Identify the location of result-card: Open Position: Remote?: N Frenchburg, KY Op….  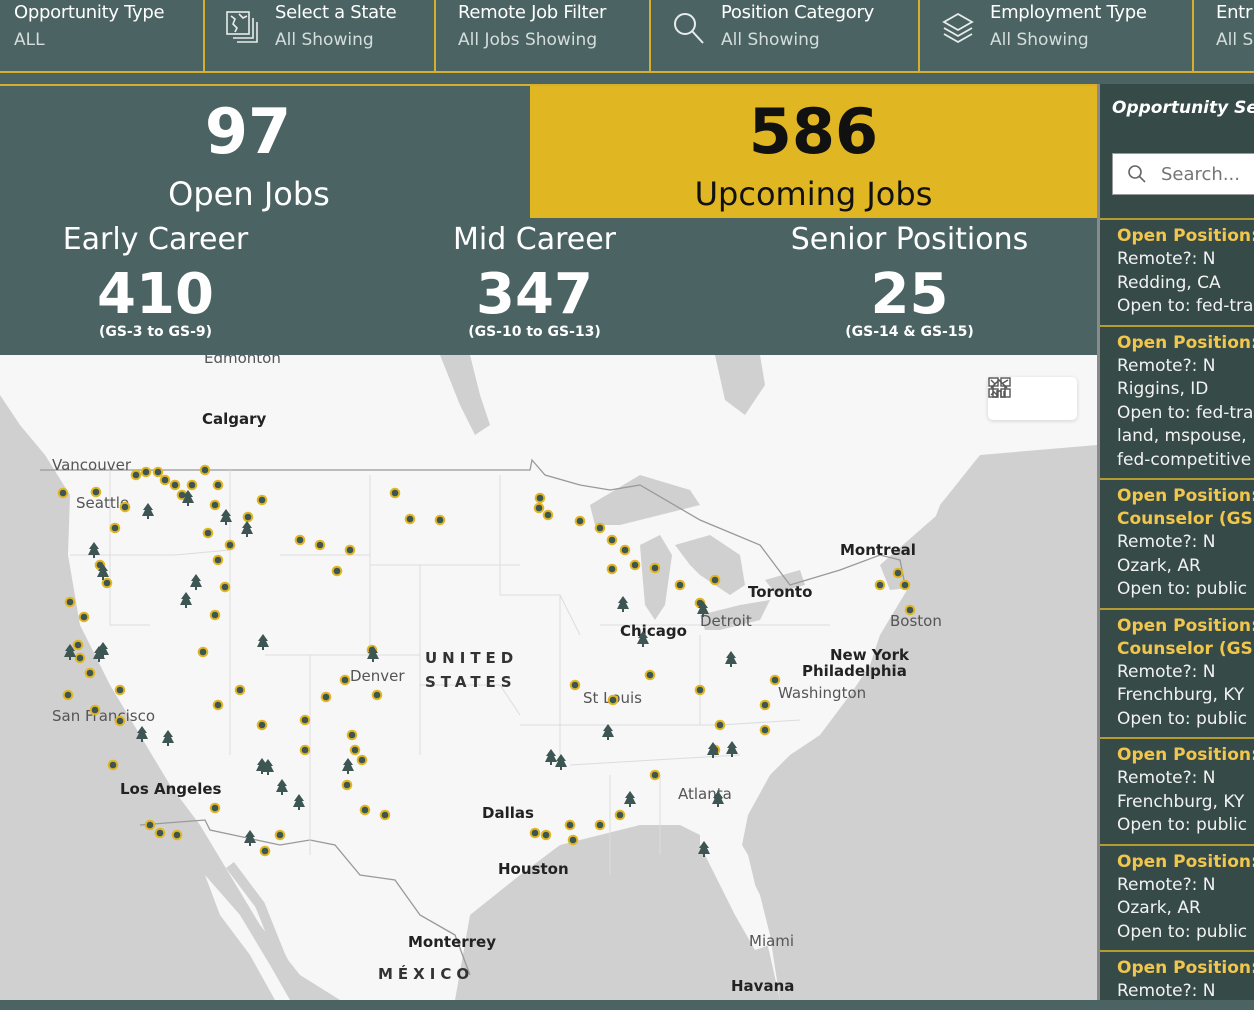
(1177, 790).